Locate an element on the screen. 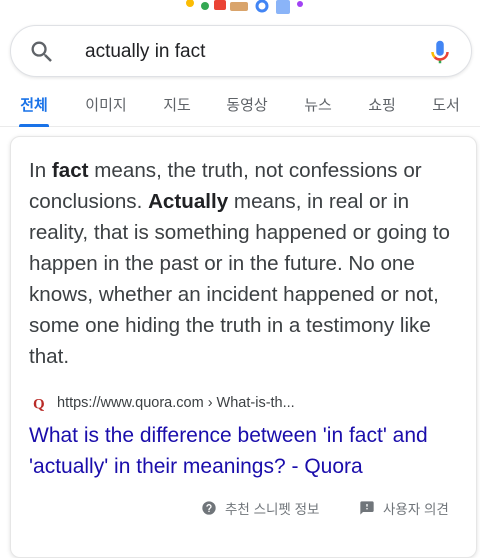 The height and width of the screenshot is (558, 480). tab-label: 지도 is located at coordinates (177, 105).